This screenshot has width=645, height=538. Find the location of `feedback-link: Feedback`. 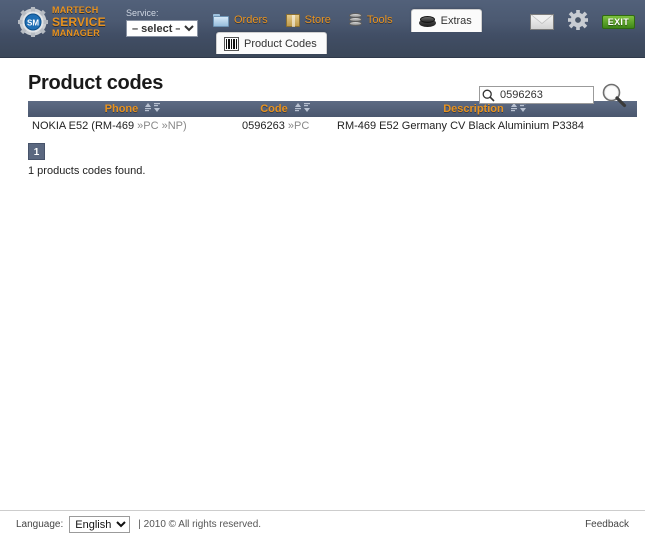

feedback-link: Feedback is located at coordinates (607, 524).